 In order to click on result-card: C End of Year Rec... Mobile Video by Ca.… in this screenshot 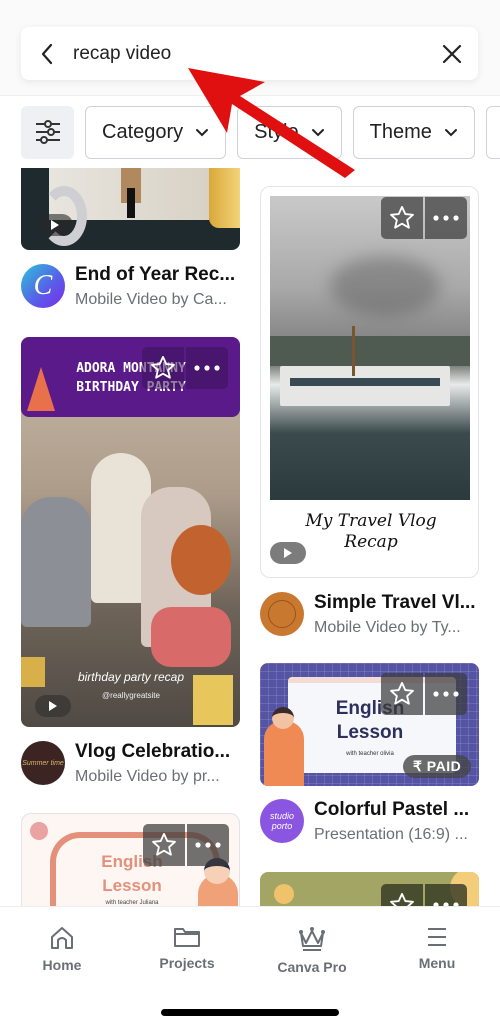, I will do `click(130, 238)`.